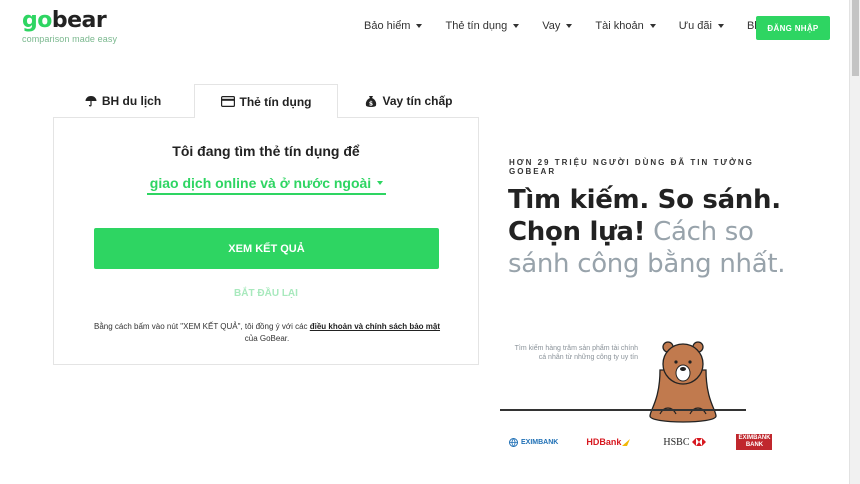  I want to click on bank-name: HDBank, so click(604, 442).